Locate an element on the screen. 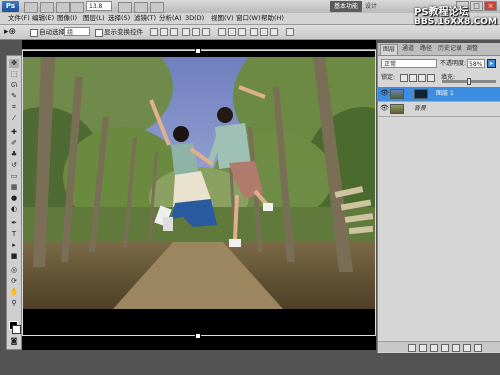 This screenshot has width=500, height=375. menu-view: 视图(V) is located at coordinates (222, 18).